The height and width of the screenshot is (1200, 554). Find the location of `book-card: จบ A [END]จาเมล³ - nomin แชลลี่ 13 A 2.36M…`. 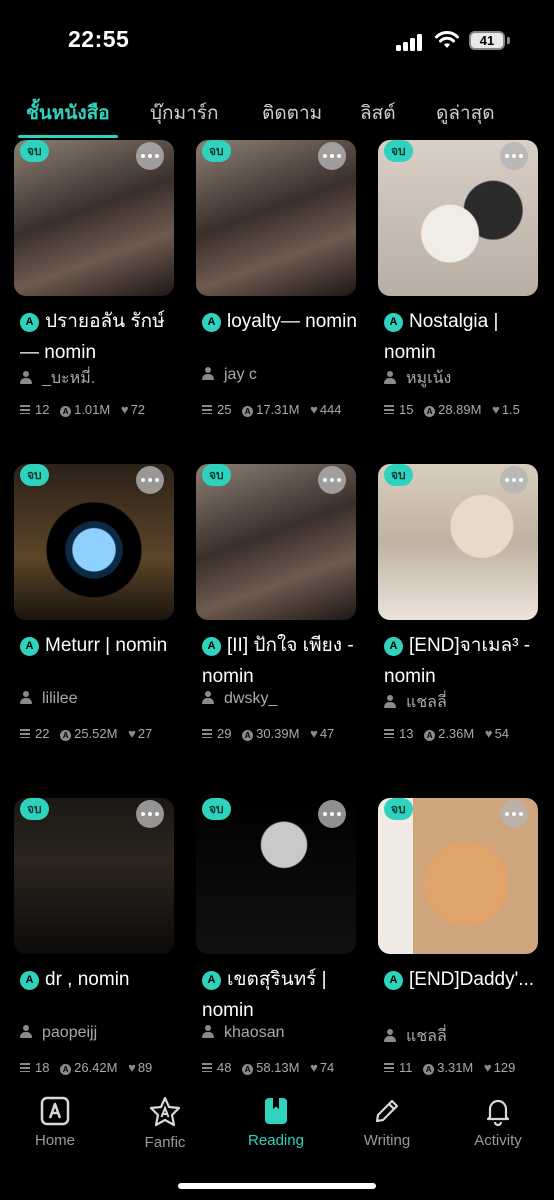

book-card: จบ A [END]จาเมล³ - nomin แชลลี่ 13 A 2.36M… is located at coordinates (461, 614).